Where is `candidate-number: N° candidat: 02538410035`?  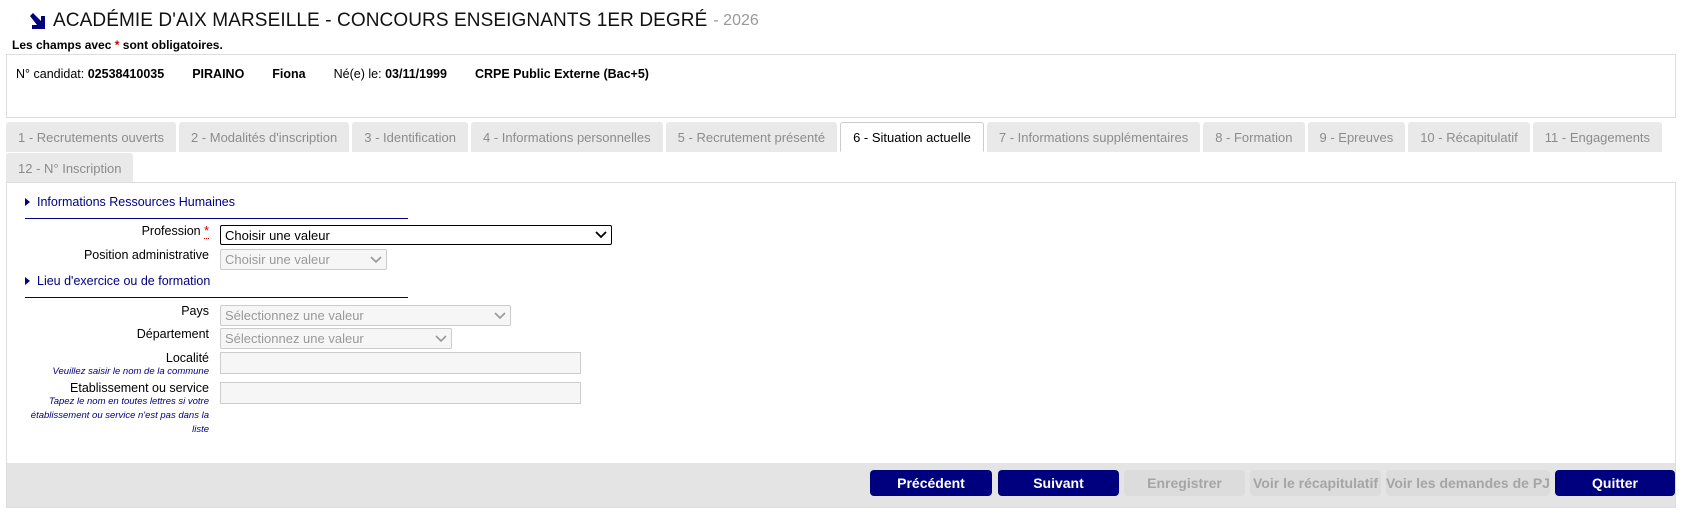
candidate-number: N° candidat: 02538410035 is located at coordinates (90, 74).